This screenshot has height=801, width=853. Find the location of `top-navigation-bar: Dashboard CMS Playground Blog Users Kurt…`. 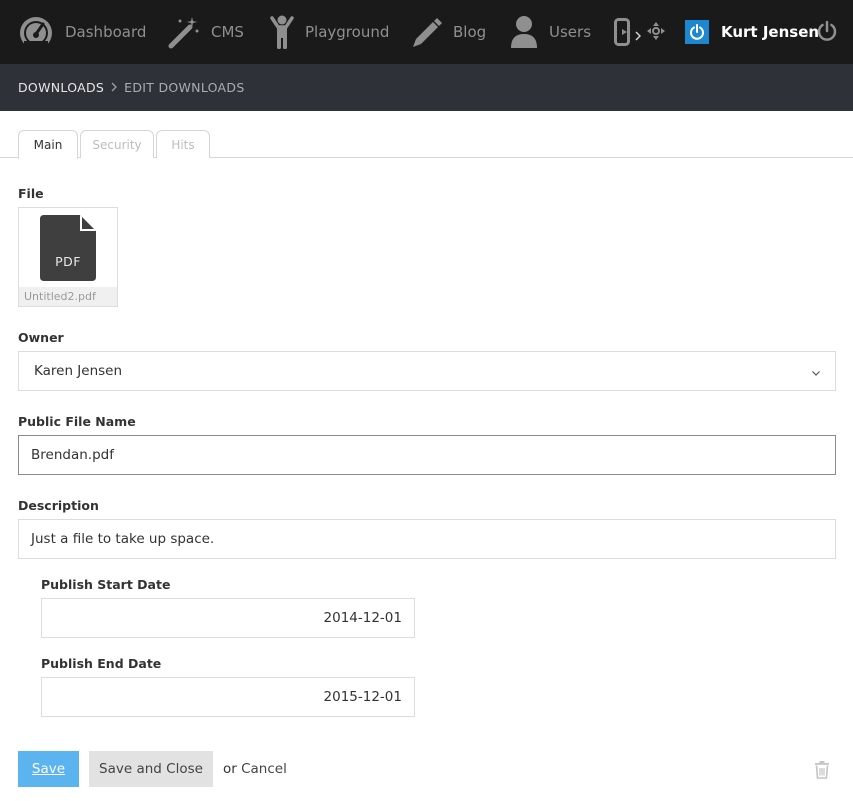

top-navigation-bar: Dashboard CMS Playground Blog Users Kurt… is located at coordinates (426, 32).